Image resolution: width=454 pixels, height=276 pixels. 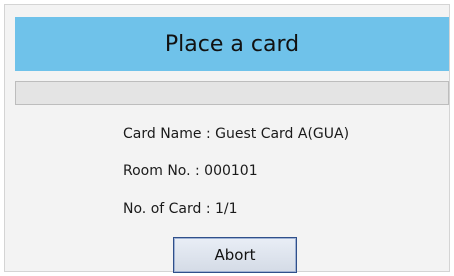 What do you see at coordinates (232, 93) in the screenshot?
I see `progress-bar` at bounding box center [232, 93].